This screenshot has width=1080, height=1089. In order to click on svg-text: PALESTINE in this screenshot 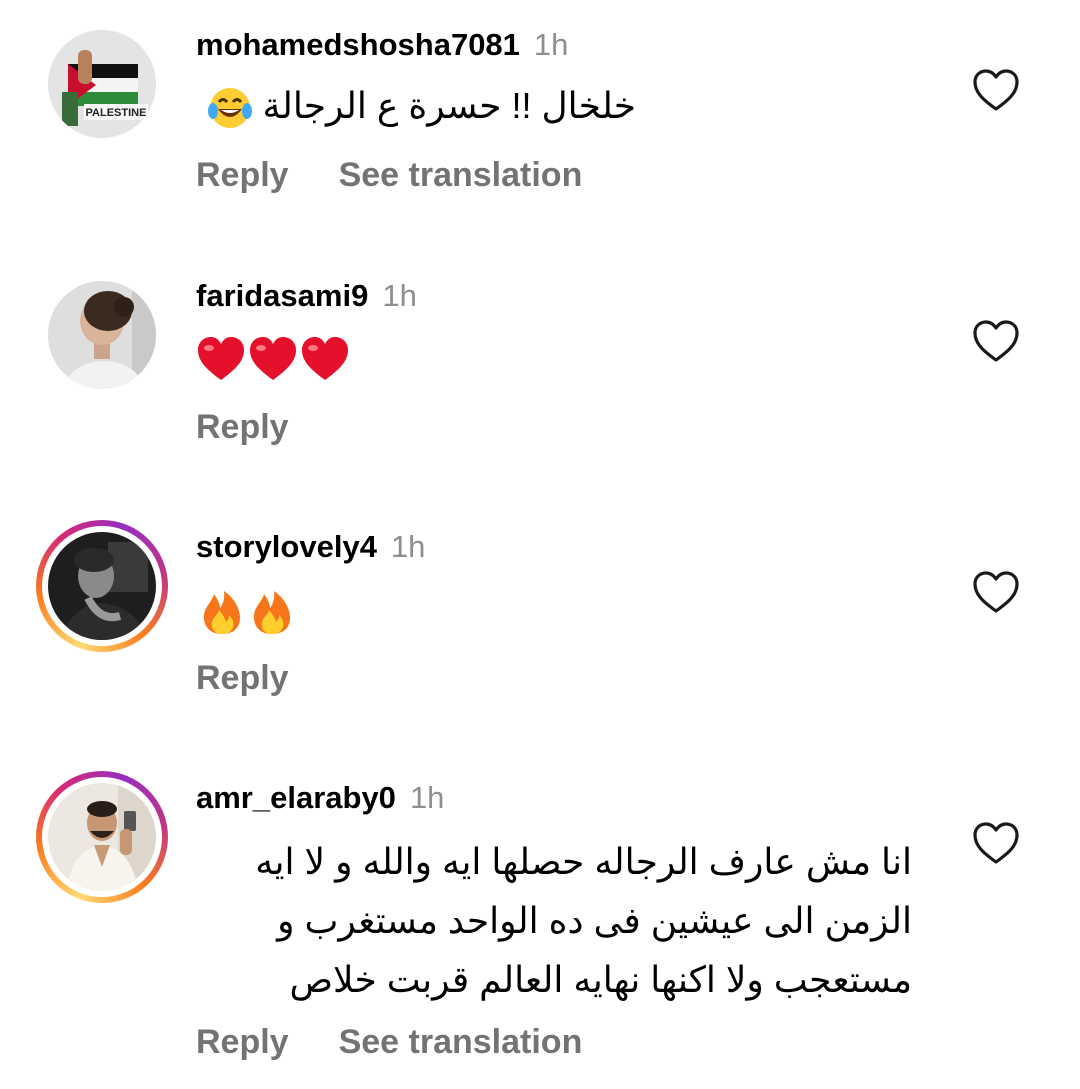, I will do `click(116, 113)`.